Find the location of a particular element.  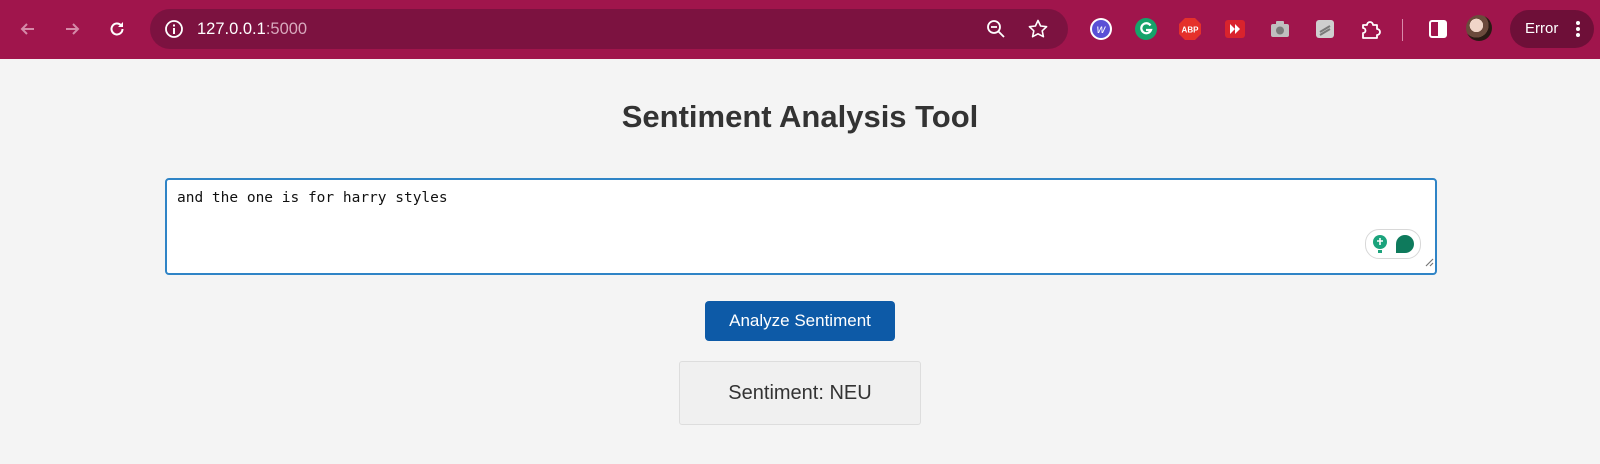

forward-icon is located at coordinates (72, 29).